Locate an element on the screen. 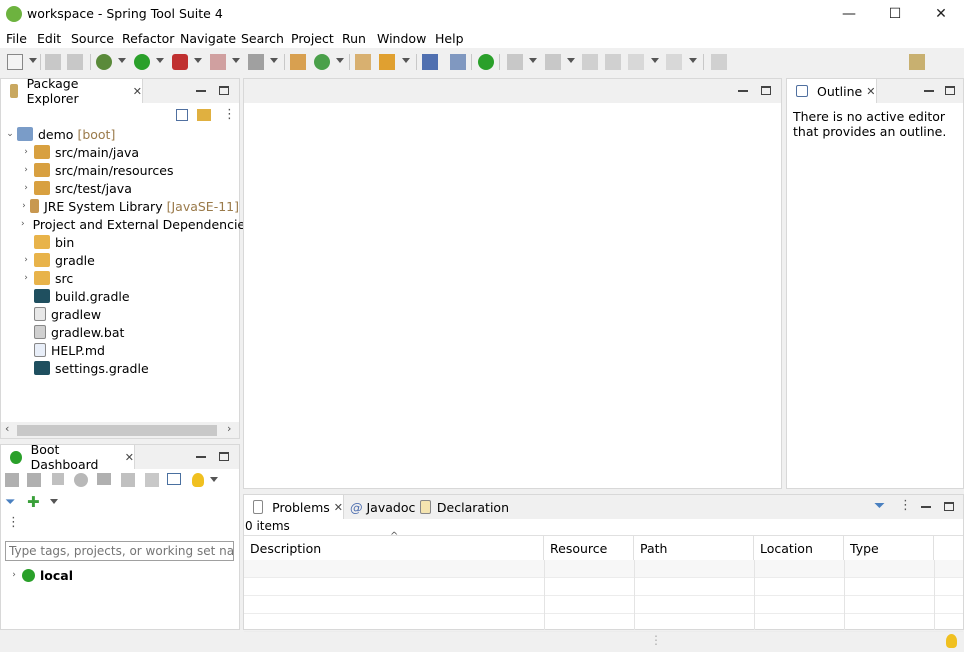 The width and height of the screenshot is (964, 652). menu-edit: Edit is located at coordinates (49, 38).